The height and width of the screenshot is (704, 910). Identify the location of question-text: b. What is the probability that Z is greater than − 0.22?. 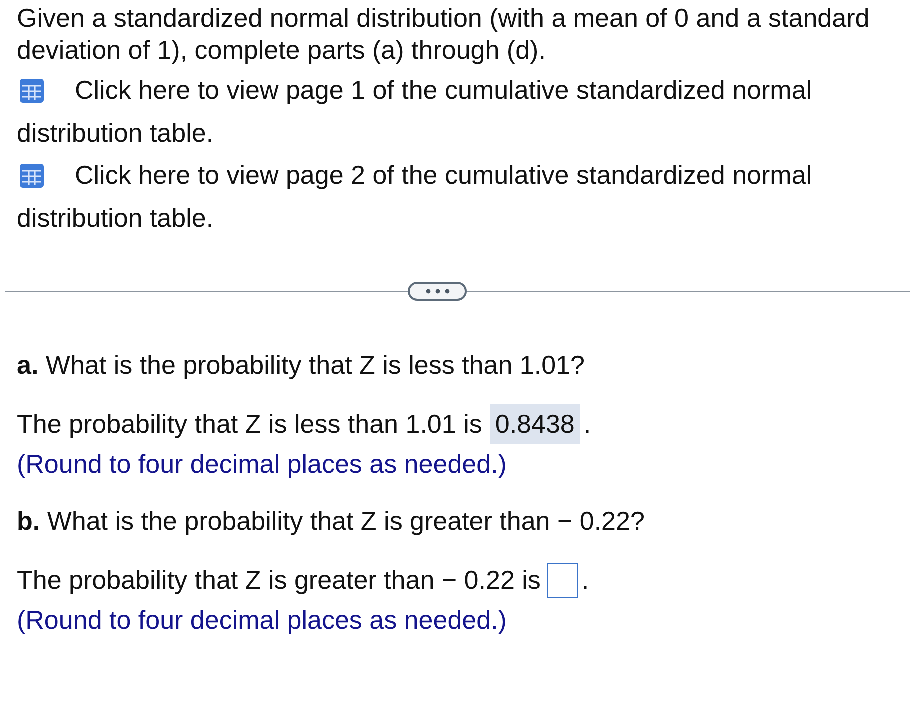
(331, 521).